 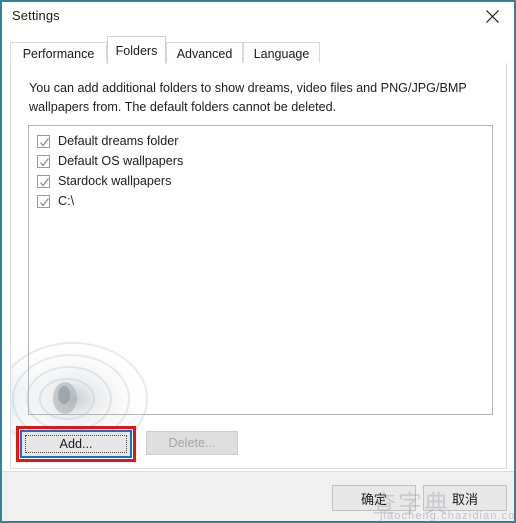 I want to click on cancel-button: 取消, so click(x=465, y=498).